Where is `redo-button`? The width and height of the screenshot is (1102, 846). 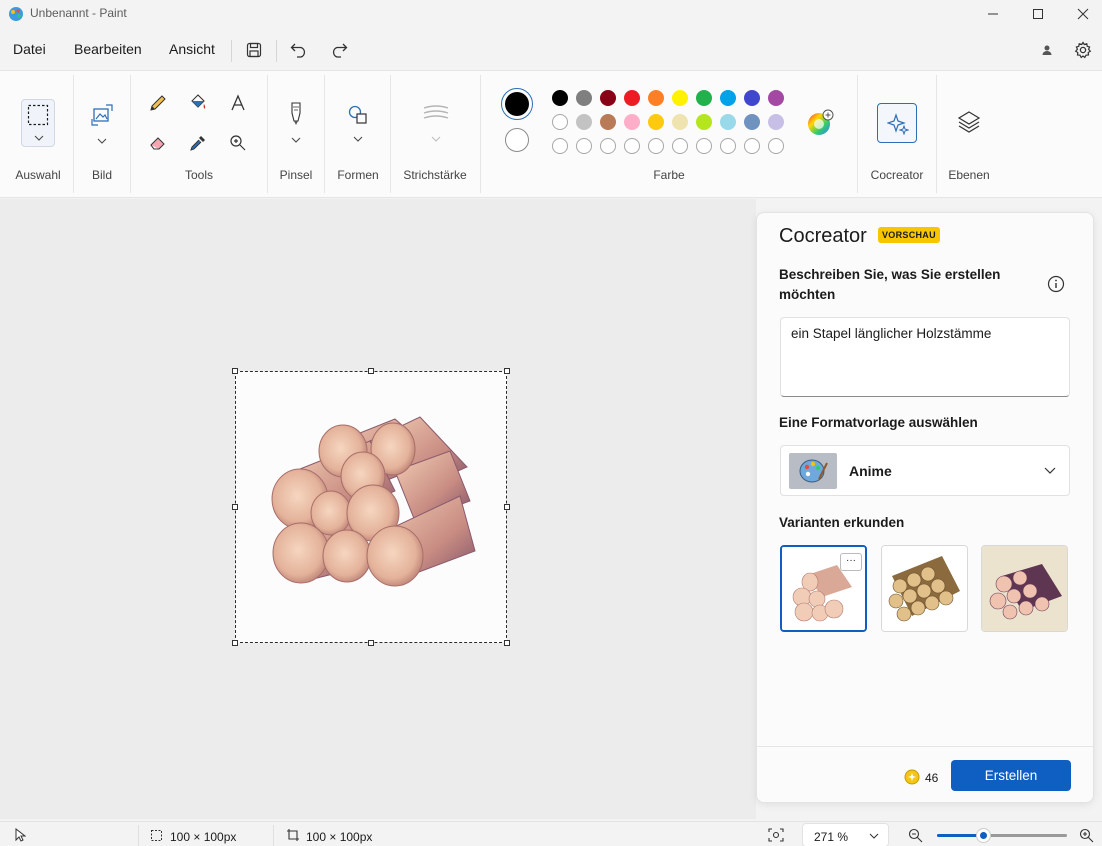
redo-button is located at coordinates (339, 50).